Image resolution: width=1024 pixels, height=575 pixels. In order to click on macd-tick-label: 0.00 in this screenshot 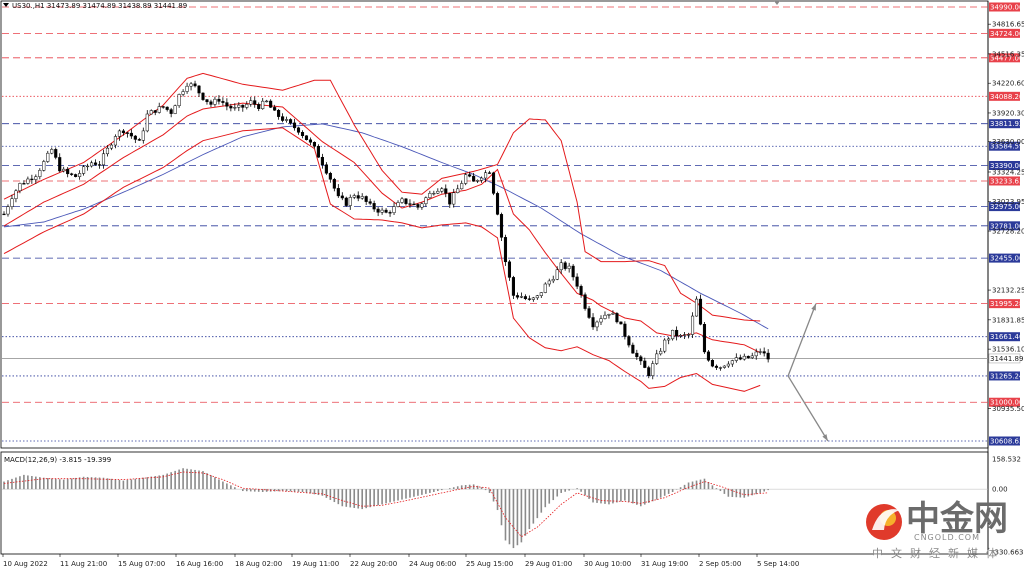, I will do `click(1000, 490)`.